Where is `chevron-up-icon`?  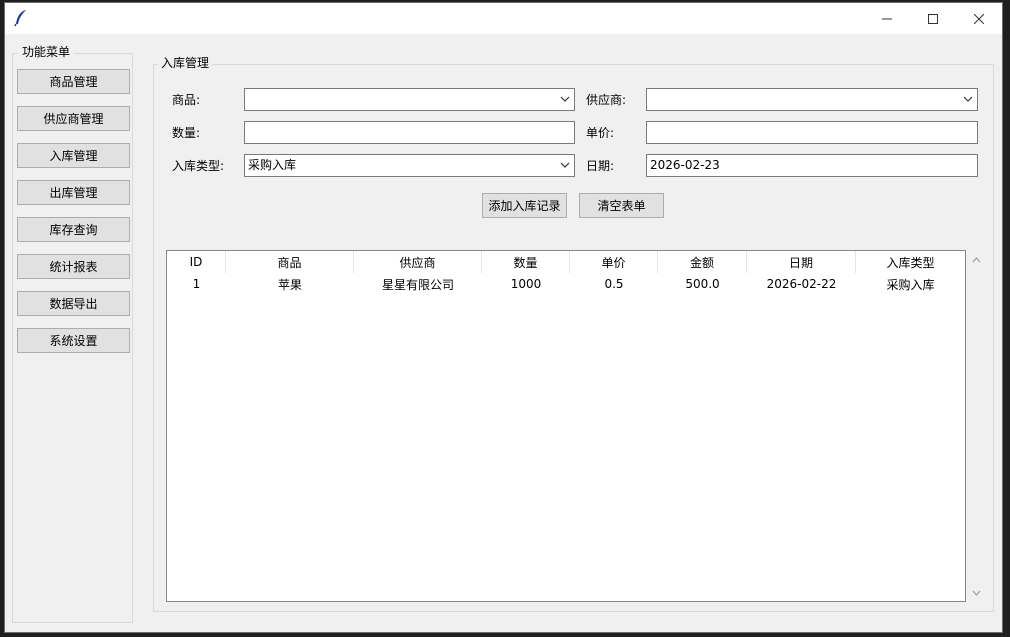
chevron-up-icon is located at coordinates (976, 260).